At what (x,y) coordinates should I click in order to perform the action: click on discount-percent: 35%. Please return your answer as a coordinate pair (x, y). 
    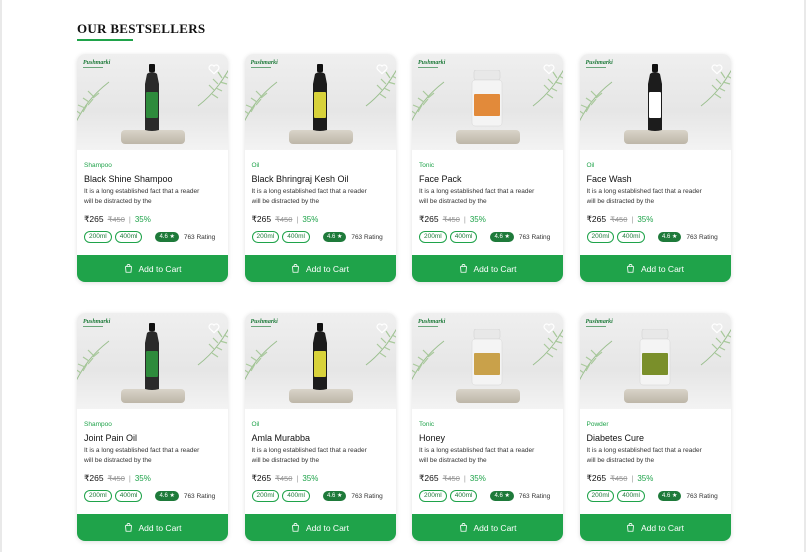
    Looking at the image, I should click on (645, 478).